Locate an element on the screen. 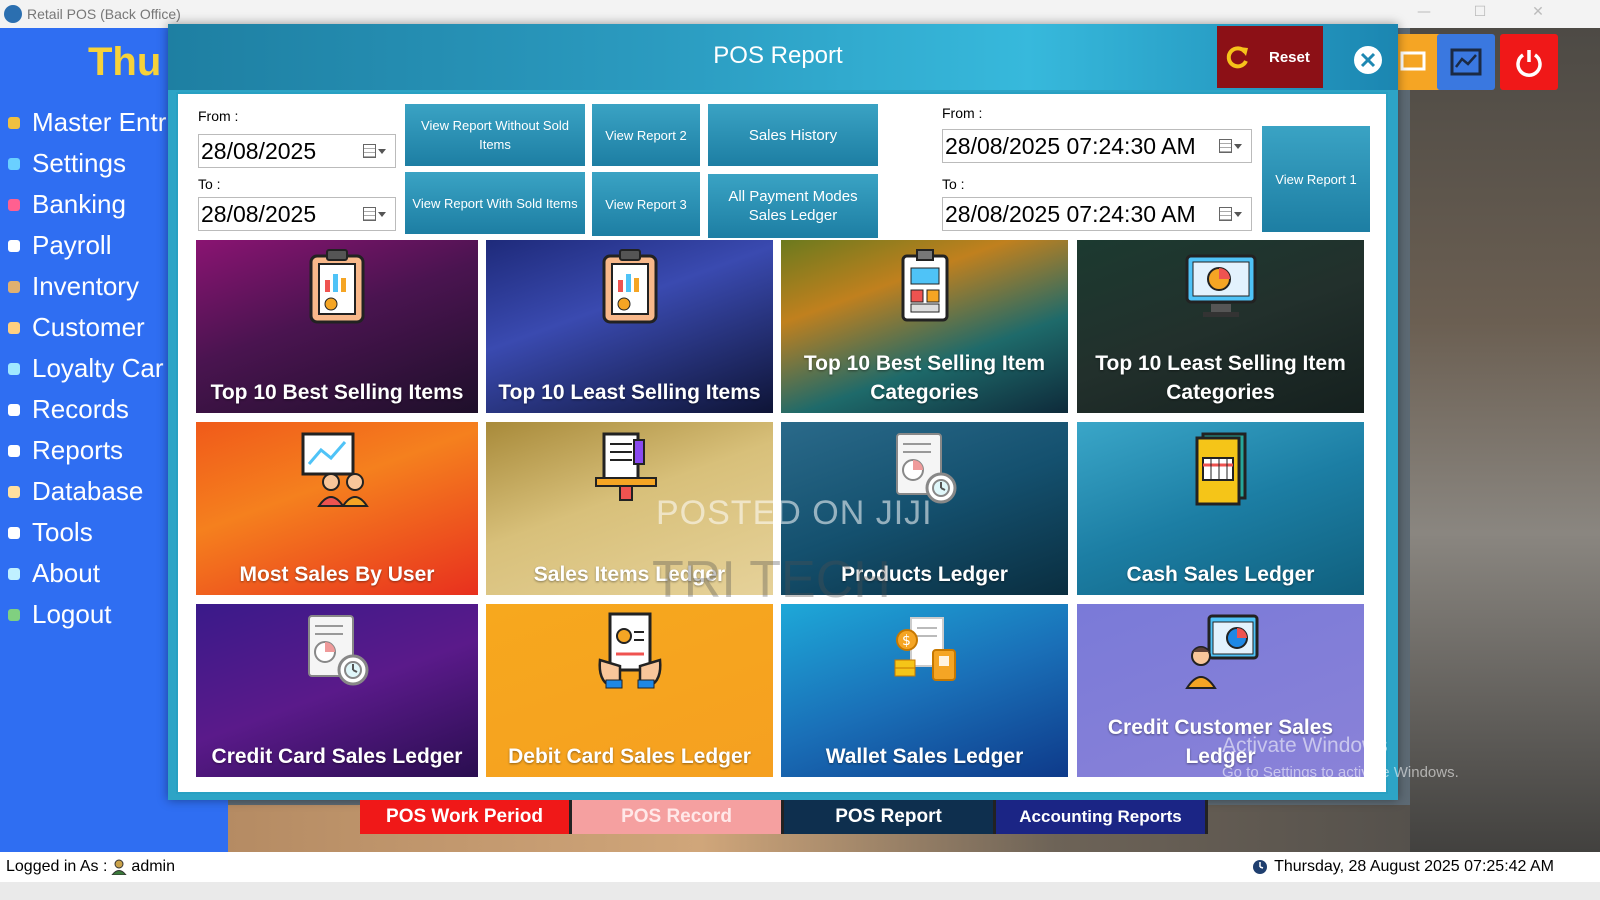  document-clock-icon is located at coordinates (338, 650).